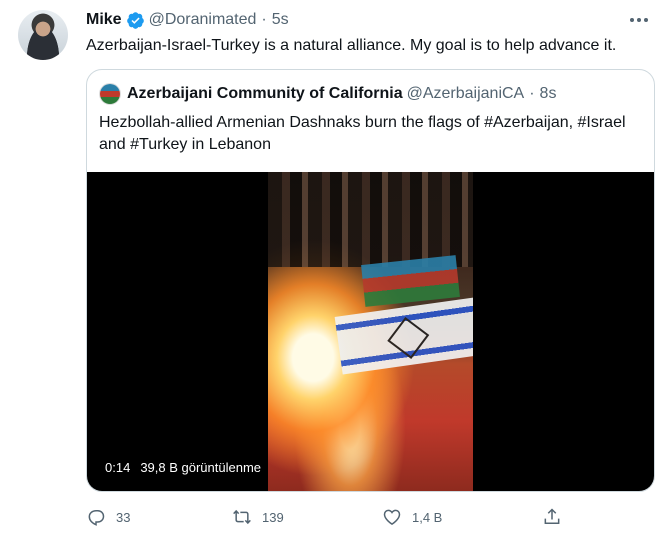 This screenshot has height=542, width=670. I want to click on share-button, so click(552, 517).